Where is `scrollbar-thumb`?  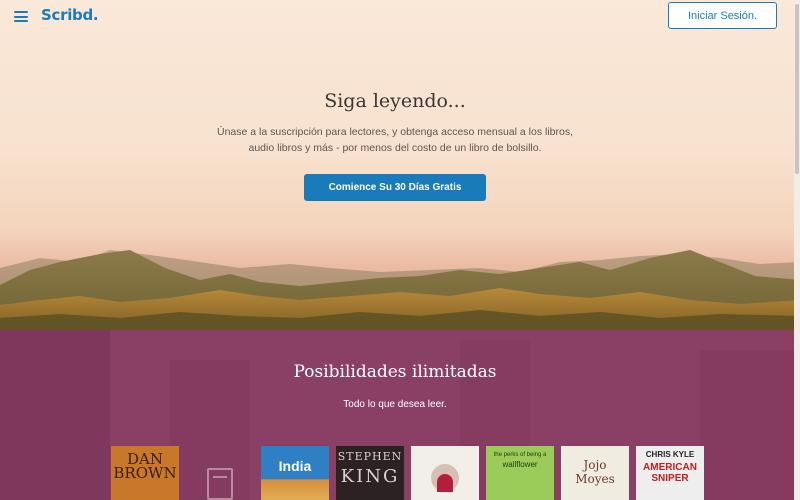
scrollbar-thumb is located at coordinates (797, 89).